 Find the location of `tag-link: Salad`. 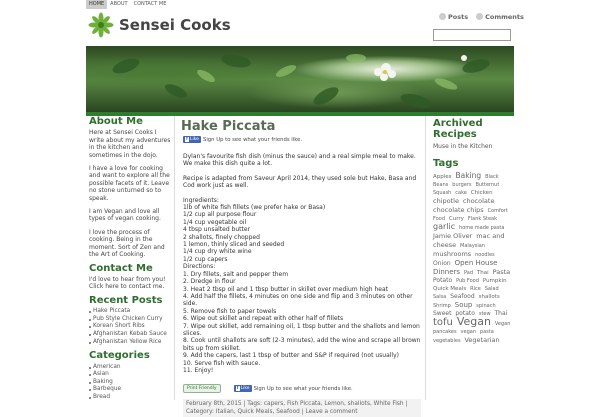

tag-link: Salad is located at coordinates (492, 289).